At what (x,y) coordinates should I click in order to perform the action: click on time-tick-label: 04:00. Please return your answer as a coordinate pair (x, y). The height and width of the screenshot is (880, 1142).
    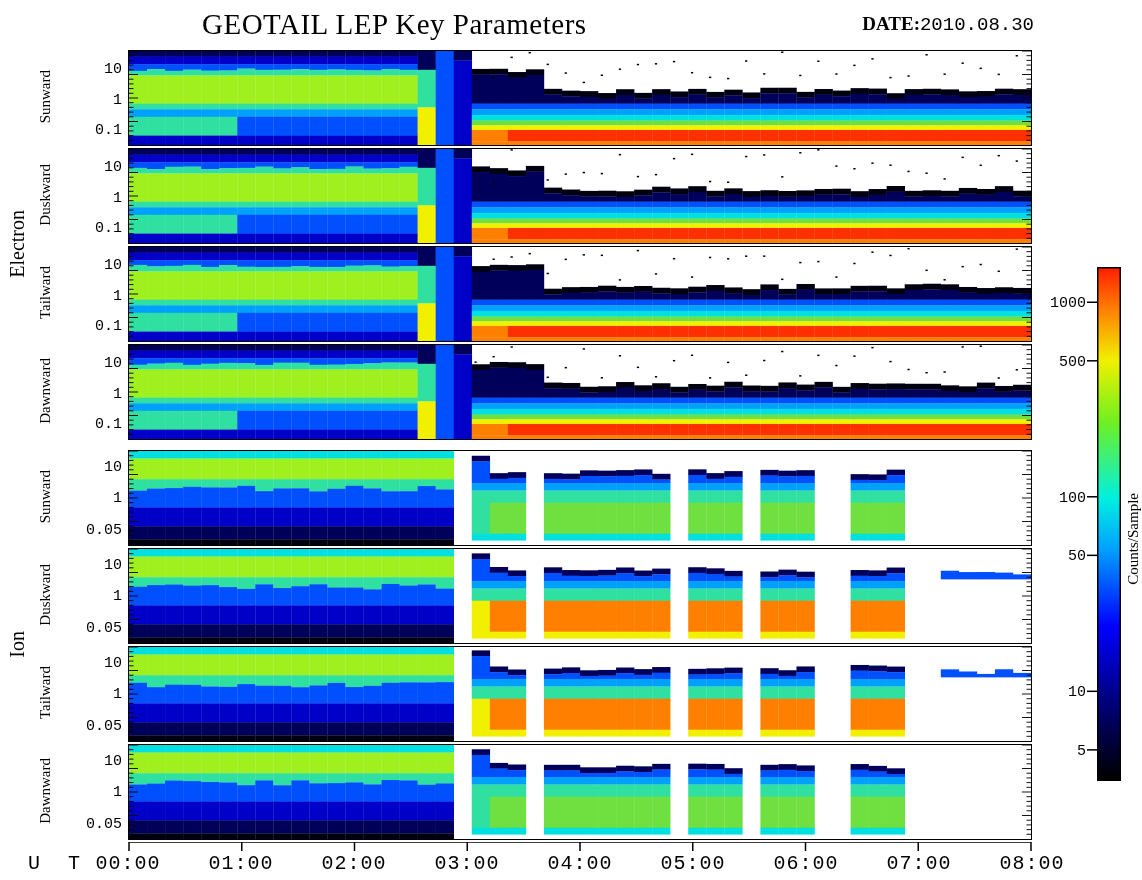
    Looking at the image, I should click on (580, 863).